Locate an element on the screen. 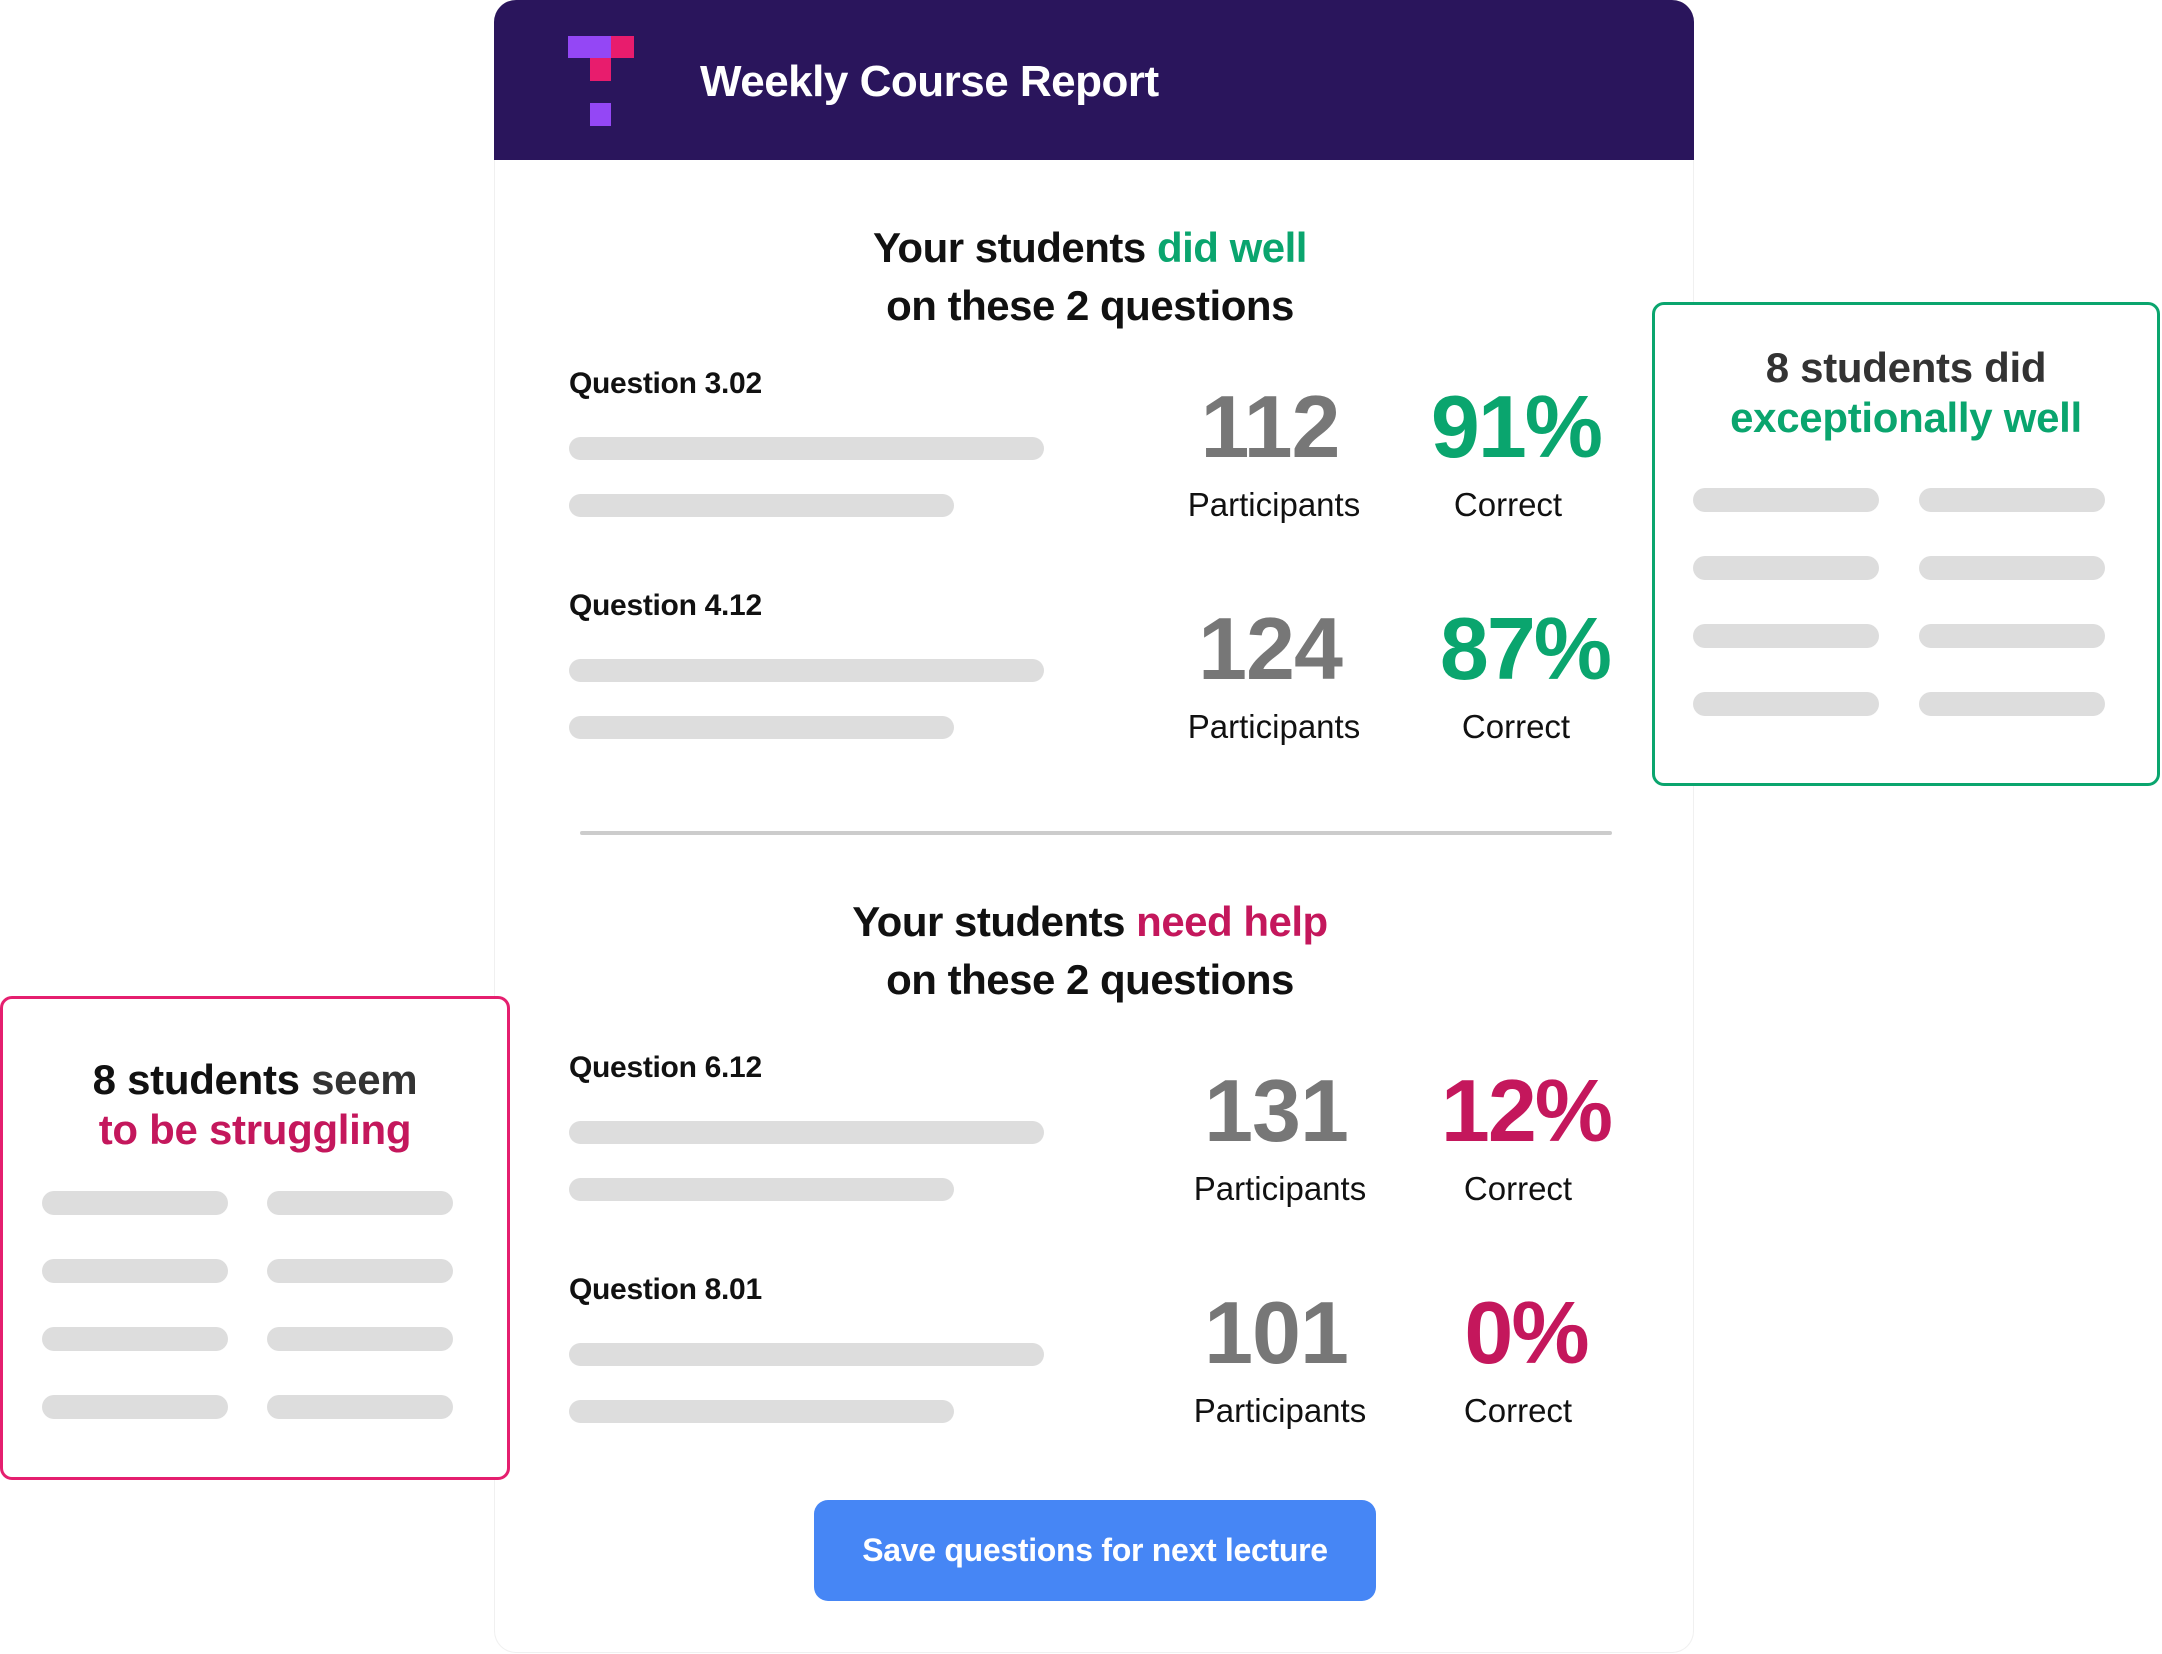 The width and height of the screenshot is (2162, 1654). correct-percent: 12% is located at coordinates (1526, 1110).